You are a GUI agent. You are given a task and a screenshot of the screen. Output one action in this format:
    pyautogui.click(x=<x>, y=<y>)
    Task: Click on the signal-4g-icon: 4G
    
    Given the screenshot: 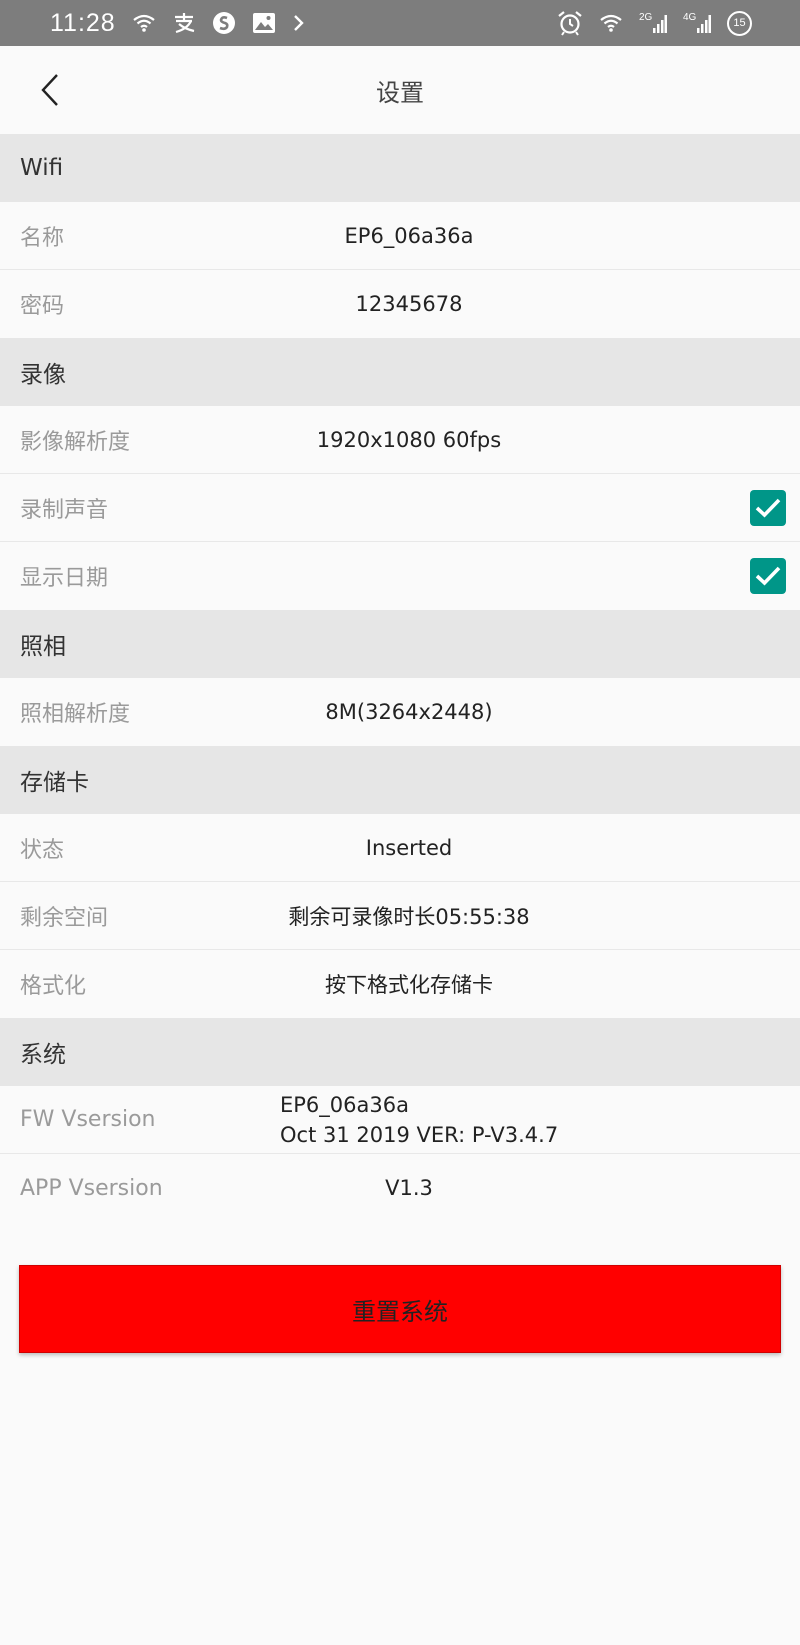 What is the action you would take?
    pyautogui.click(x=697, y=23)
    